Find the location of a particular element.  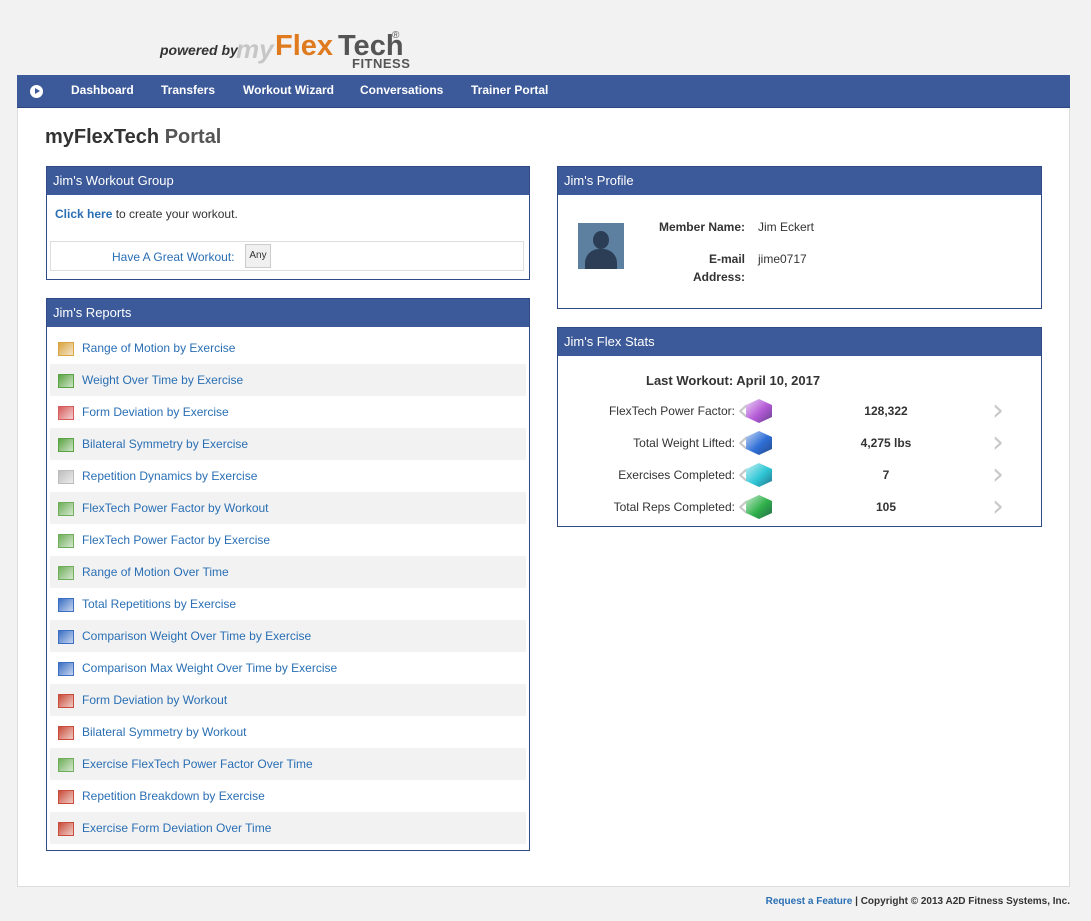

nav-conversations: Conversations is located at coordinates (401, 90).